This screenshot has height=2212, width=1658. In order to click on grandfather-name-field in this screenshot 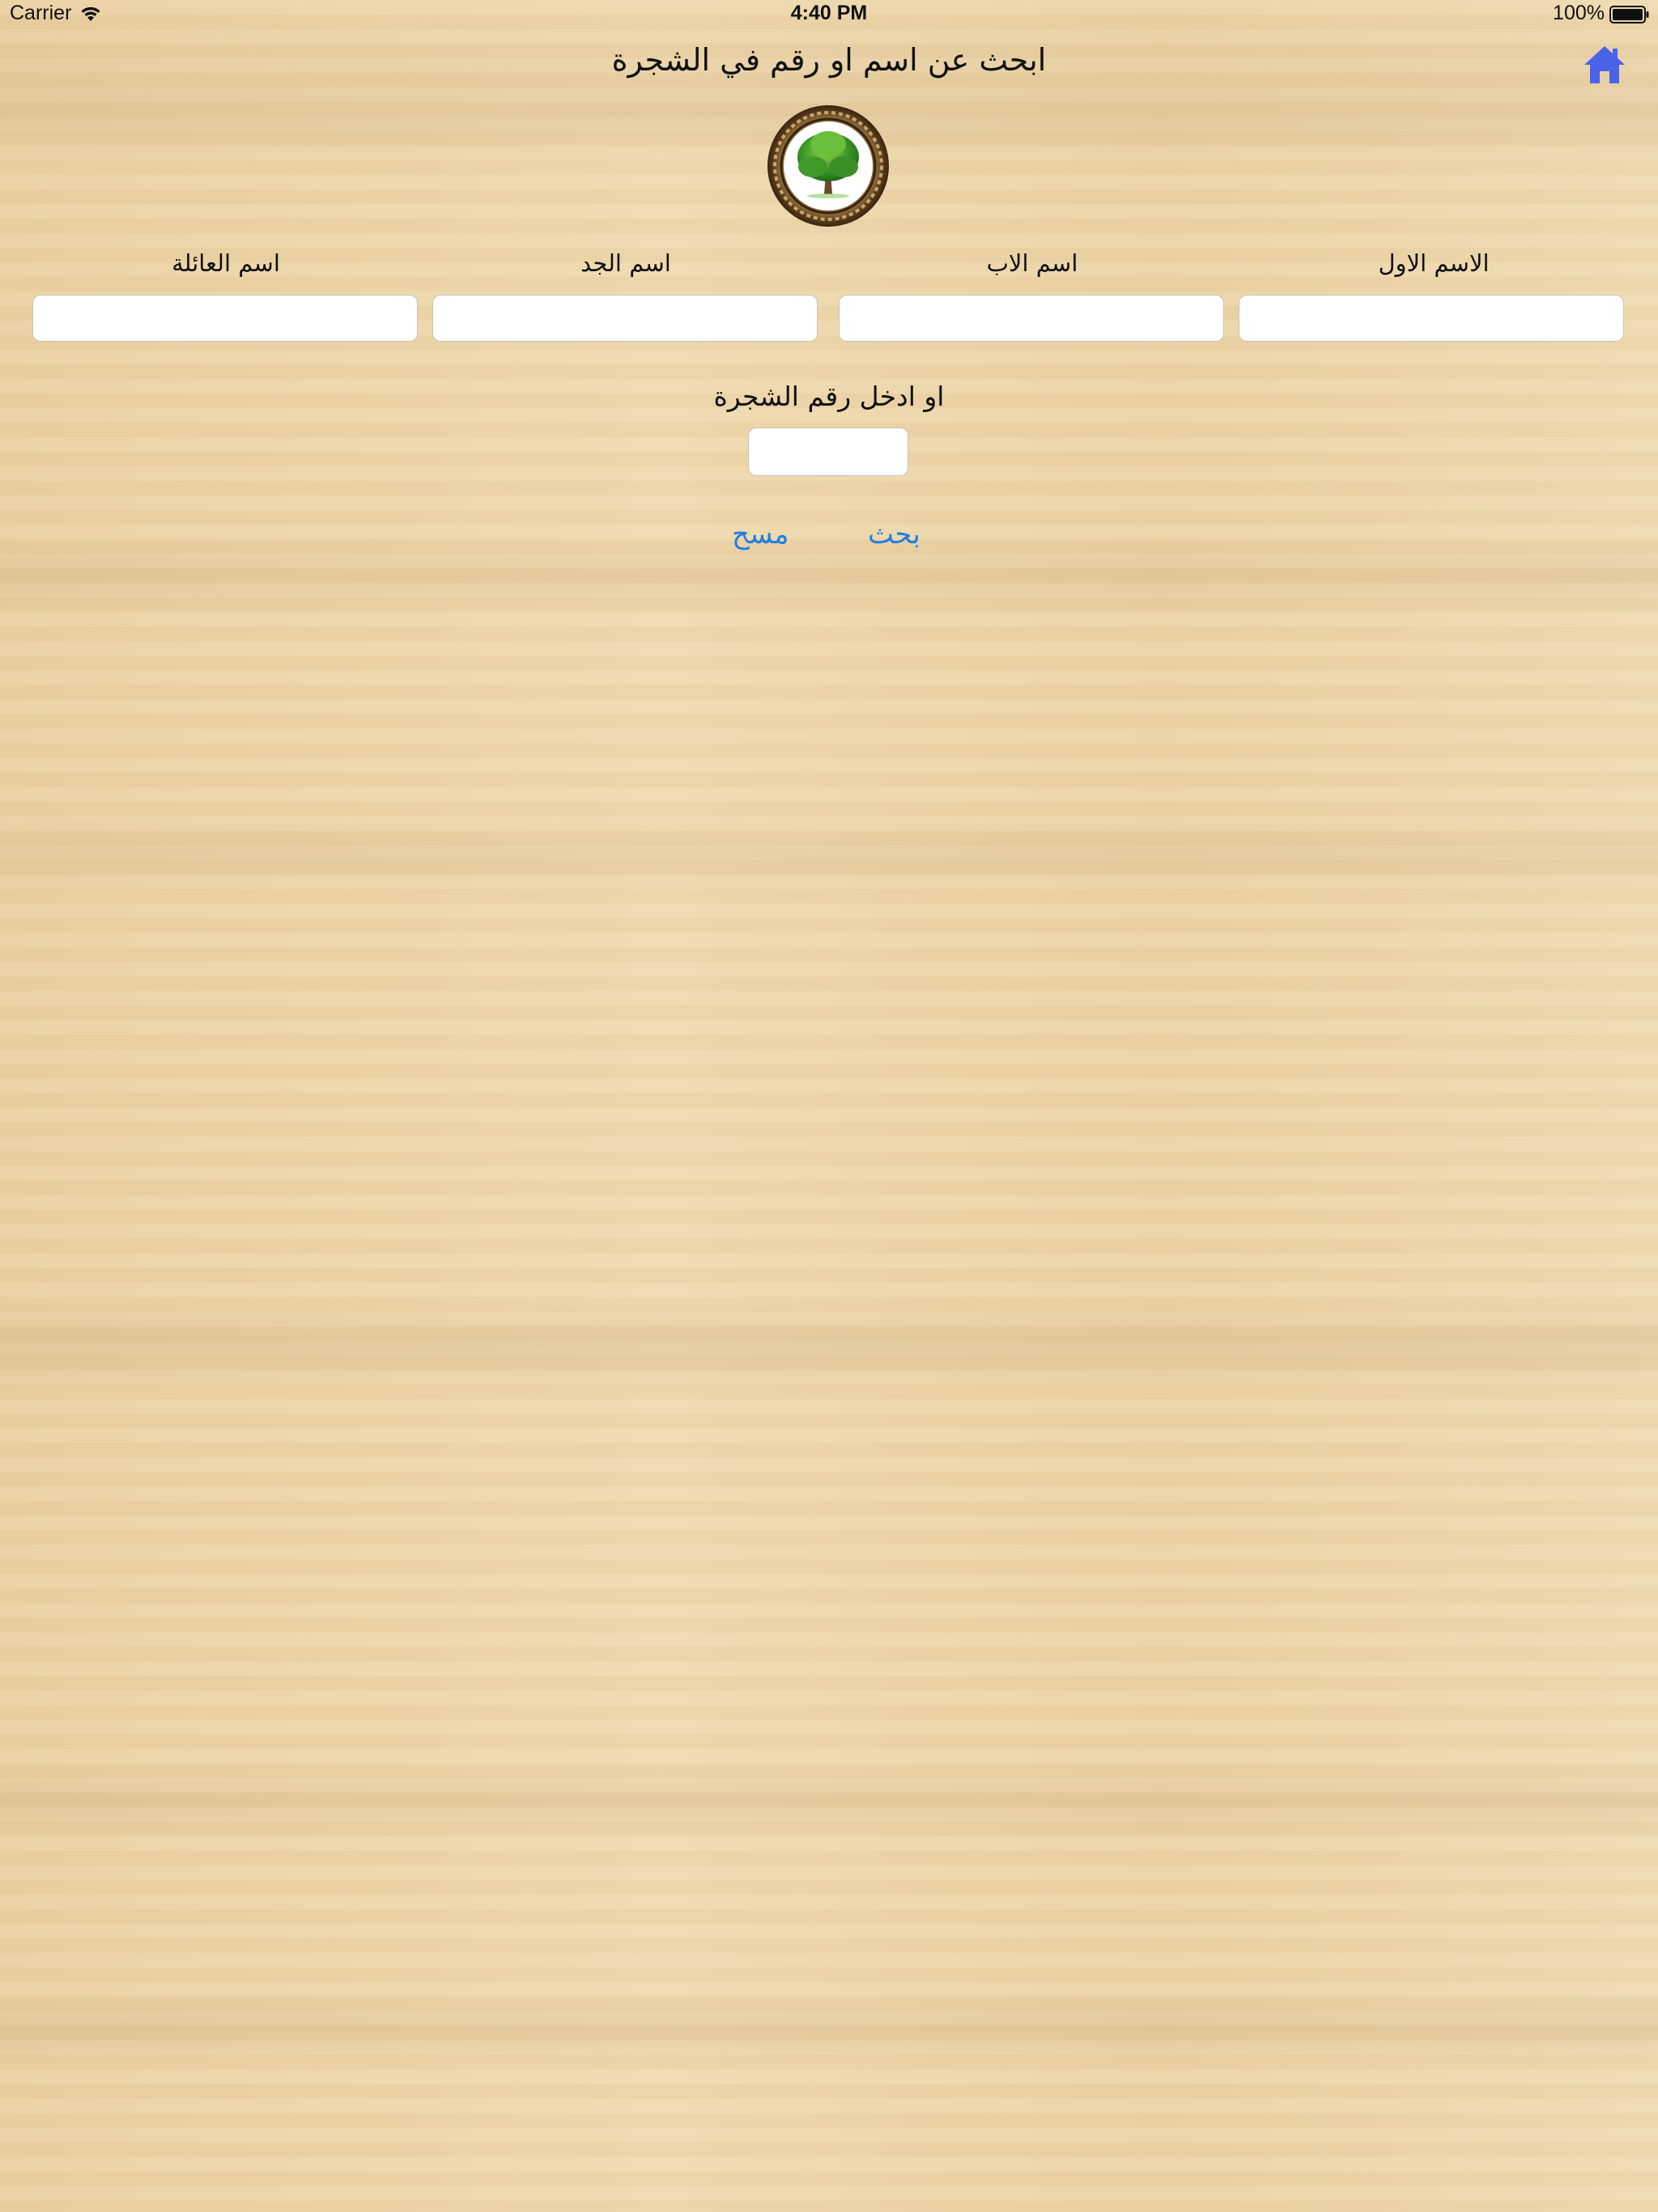, I will do `click(625, 318)`.